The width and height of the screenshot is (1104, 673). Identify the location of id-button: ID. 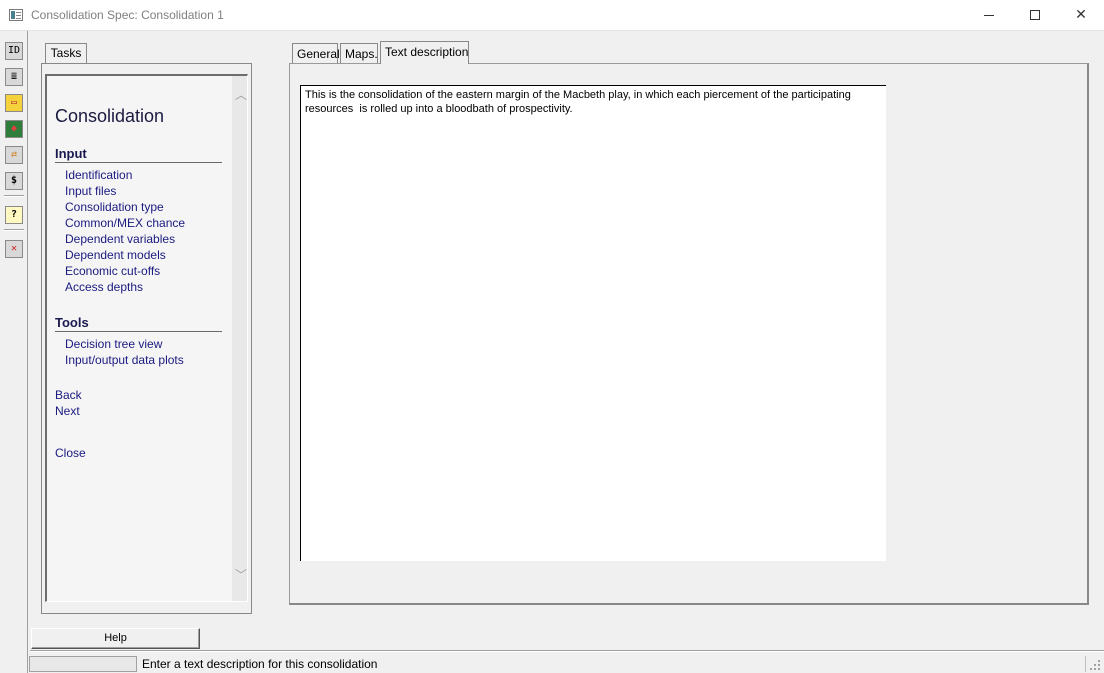
(14, 51).